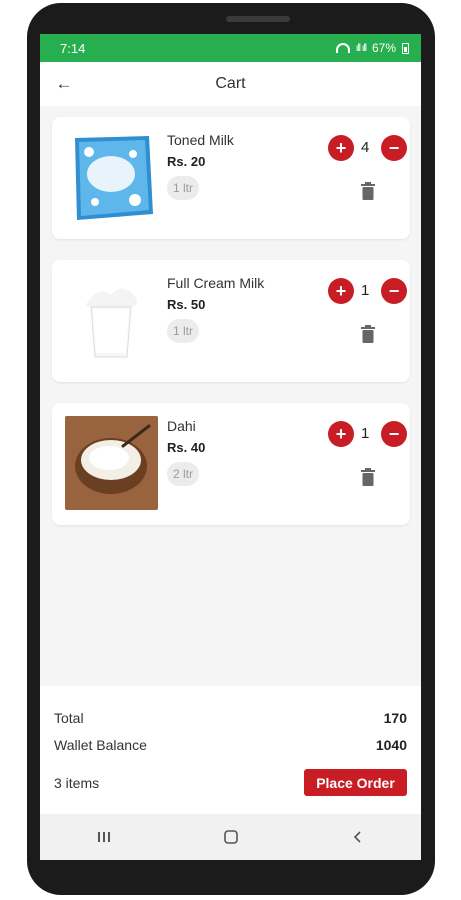 This screenshot has height=900, width=461. Describe the element at coordinates (104, 837) in the screenshot. I see `recent-apps-icon` at that location.